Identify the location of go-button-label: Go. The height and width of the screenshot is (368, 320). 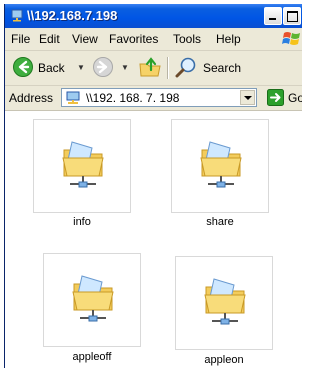
(295, 98).